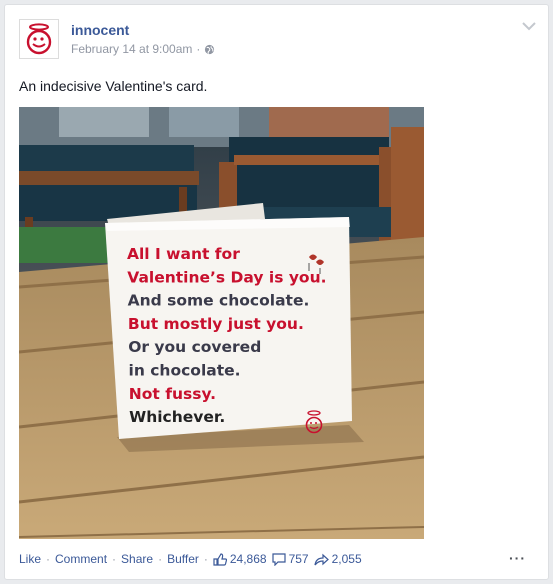  Describe the element at coordinates (183, 254) in the screenshot. I see `card-line: All I want for` at that location.